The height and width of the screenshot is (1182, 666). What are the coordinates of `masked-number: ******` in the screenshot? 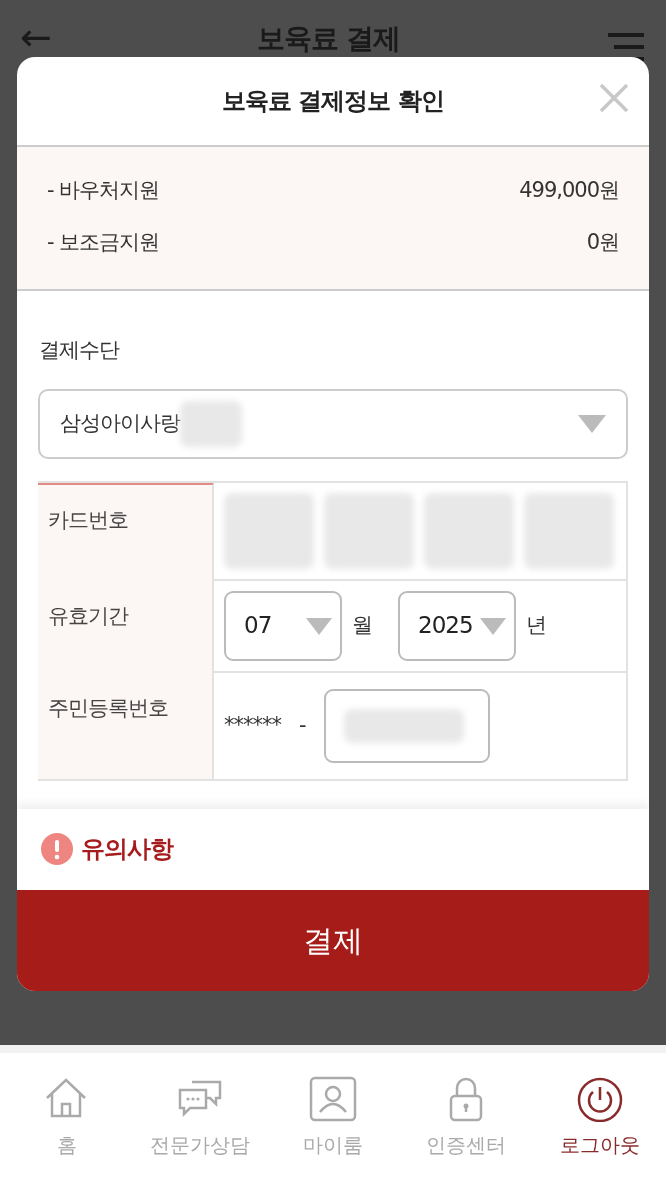 It's located at (252, 725).